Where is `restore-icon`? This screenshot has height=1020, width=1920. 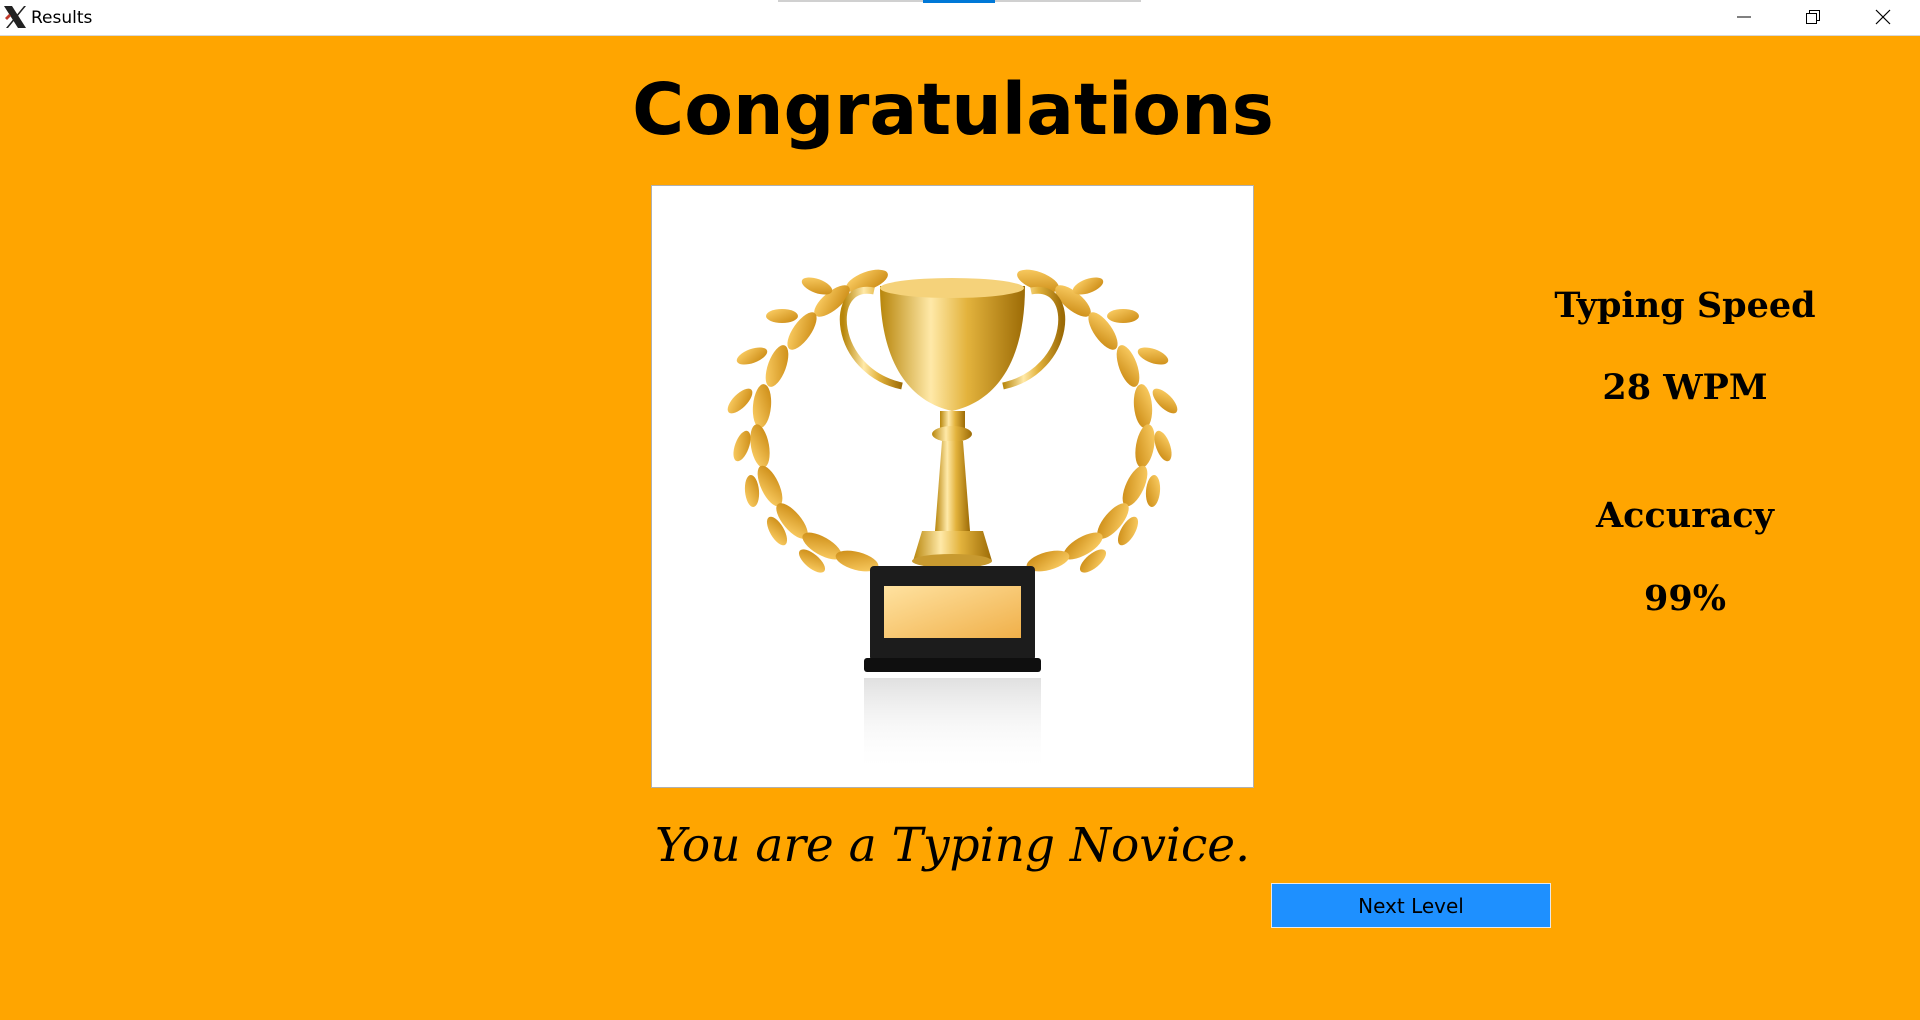
restore-icon is located at coordinates (1813, 17).